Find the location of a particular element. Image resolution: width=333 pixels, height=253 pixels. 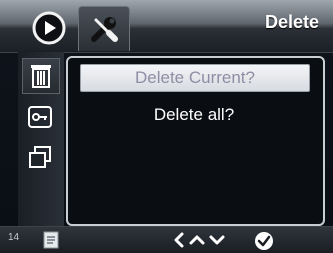

frame-counter: 14 is located at coordinates (14, 237).